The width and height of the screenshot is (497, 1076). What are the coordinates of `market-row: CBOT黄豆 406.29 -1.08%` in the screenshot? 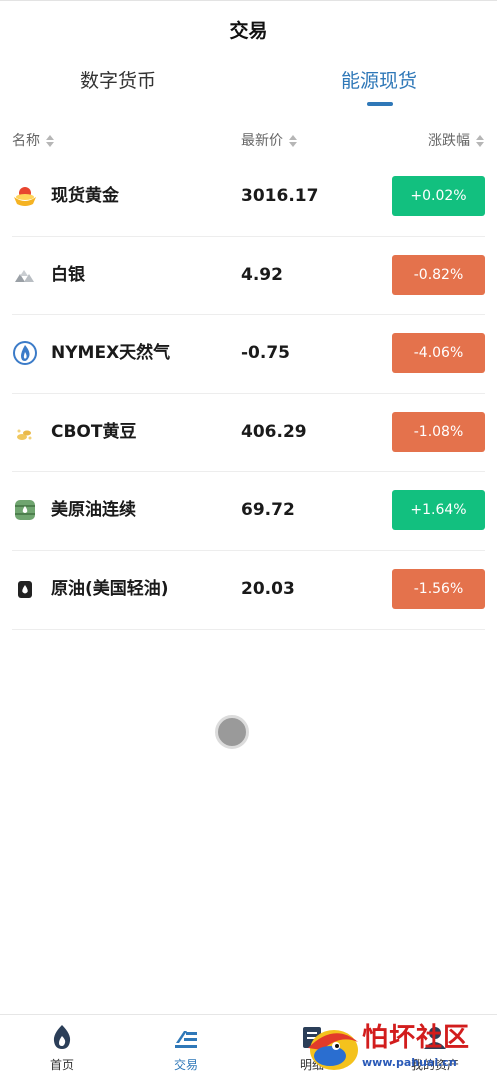 It's located at (248, 433).